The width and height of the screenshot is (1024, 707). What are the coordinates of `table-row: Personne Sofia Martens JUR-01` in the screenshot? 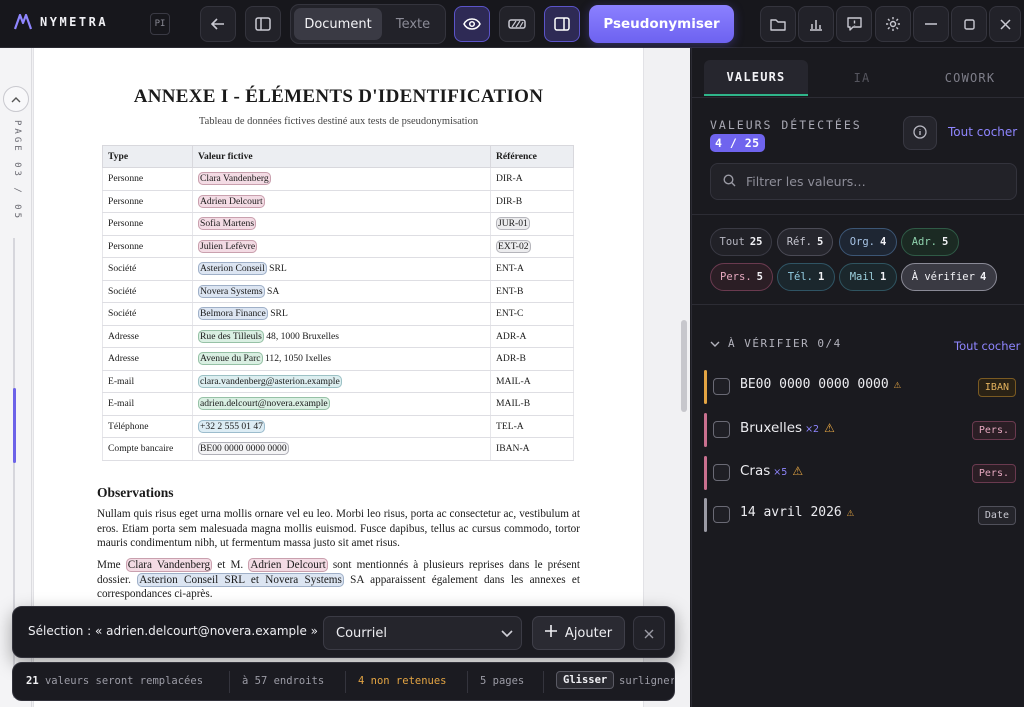 It's located at (338, 224).